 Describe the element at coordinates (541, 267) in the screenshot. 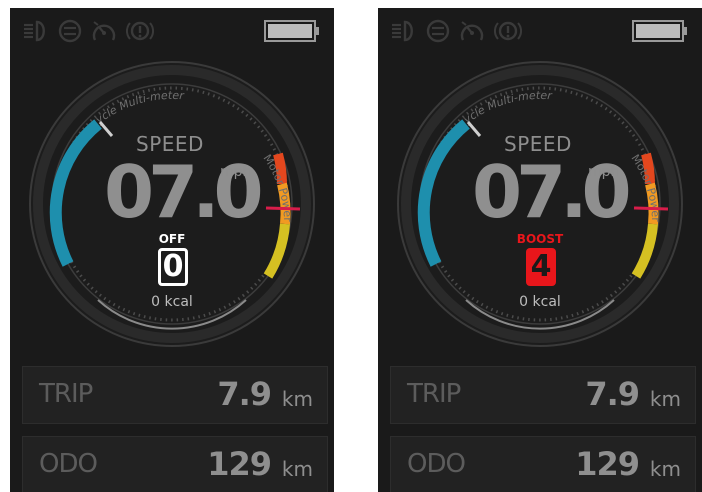

I see `assist-level-box: 4` at that location.